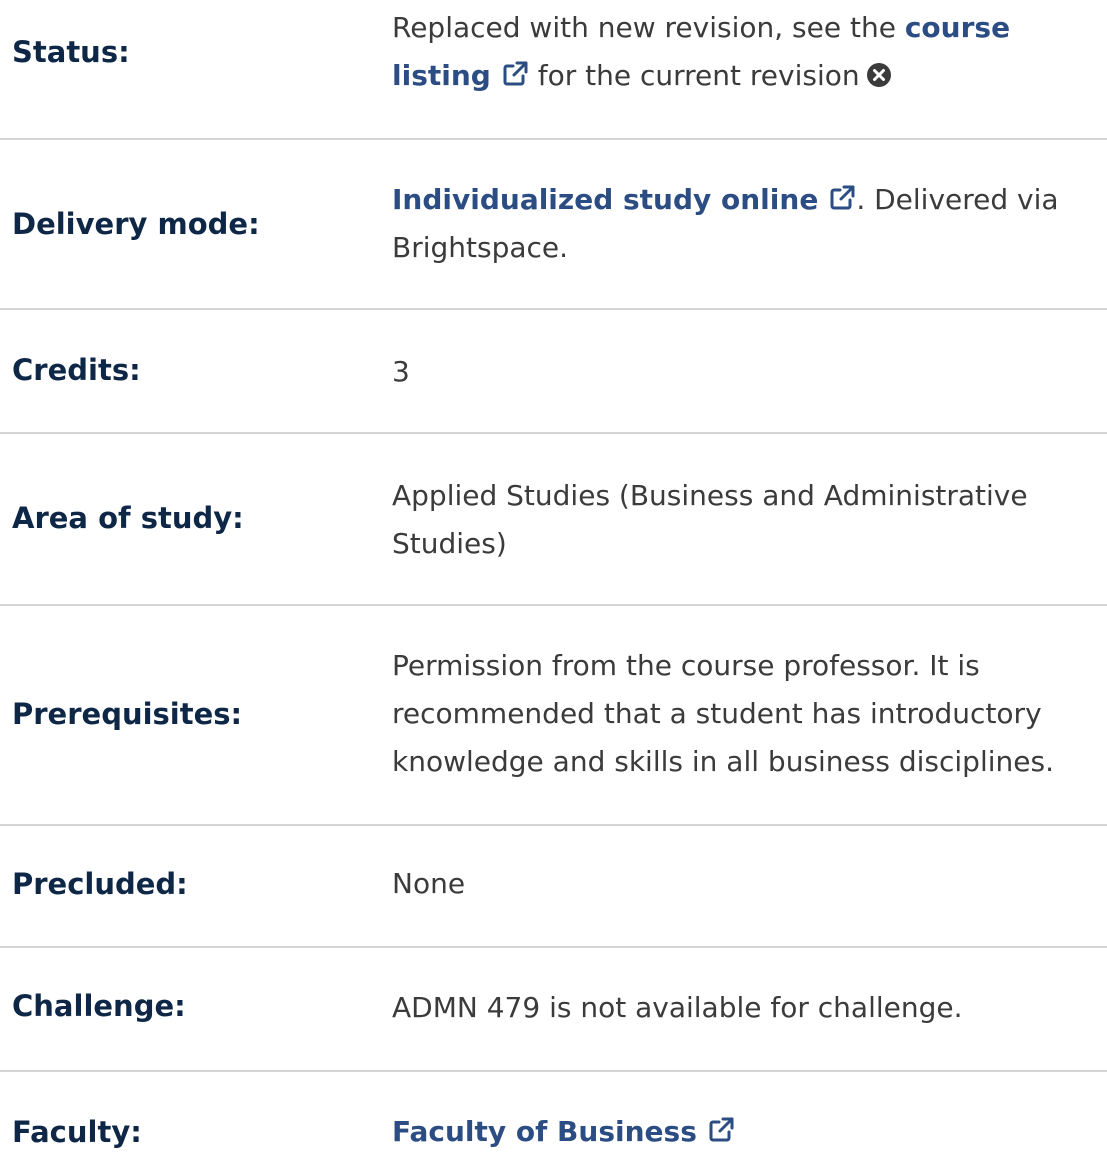  Describe the element at coordinates (694, 75) in the screenshot. I see `status-text-after: for the current revision` at that location.